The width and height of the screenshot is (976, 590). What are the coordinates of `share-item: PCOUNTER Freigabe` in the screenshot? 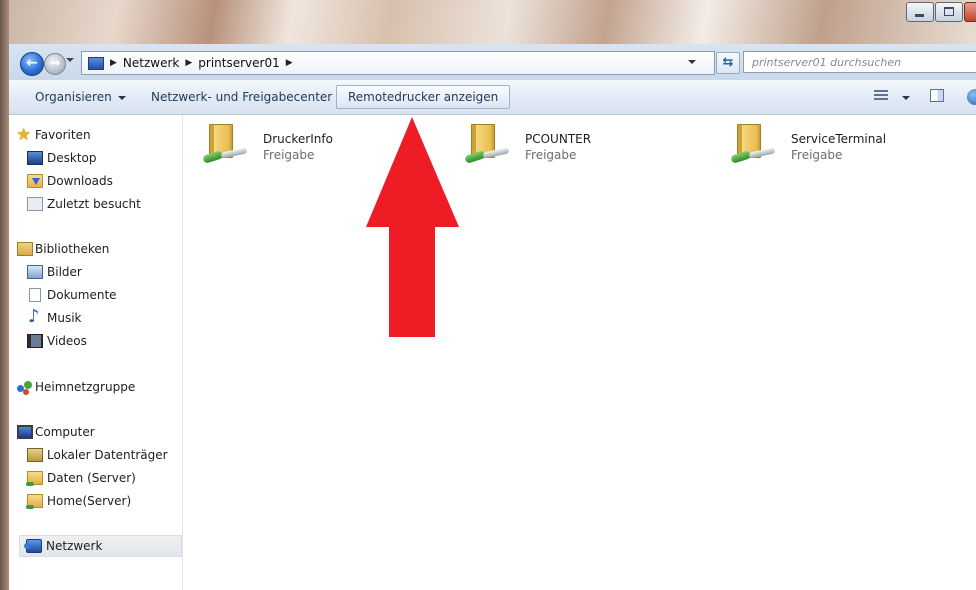 It's located at (549, 145).